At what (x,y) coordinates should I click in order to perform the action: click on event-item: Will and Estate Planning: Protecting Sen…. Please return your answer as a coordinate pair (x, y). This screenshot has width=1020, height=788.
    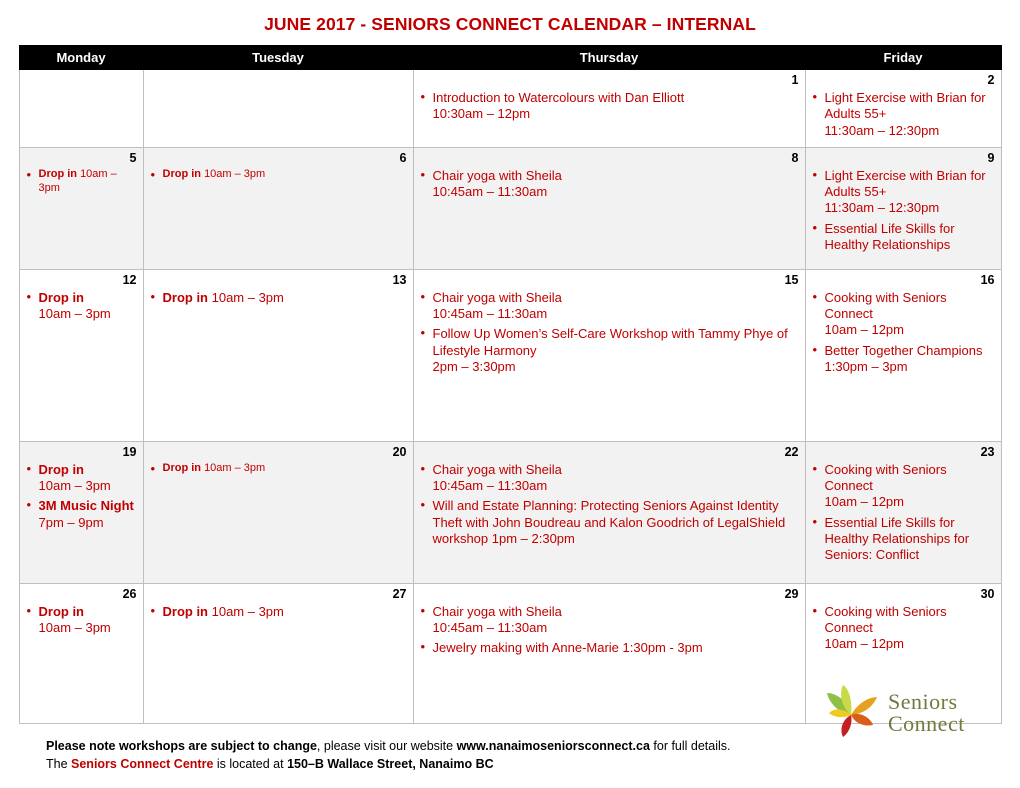
    Looking at the image, I should click on (609, 522).